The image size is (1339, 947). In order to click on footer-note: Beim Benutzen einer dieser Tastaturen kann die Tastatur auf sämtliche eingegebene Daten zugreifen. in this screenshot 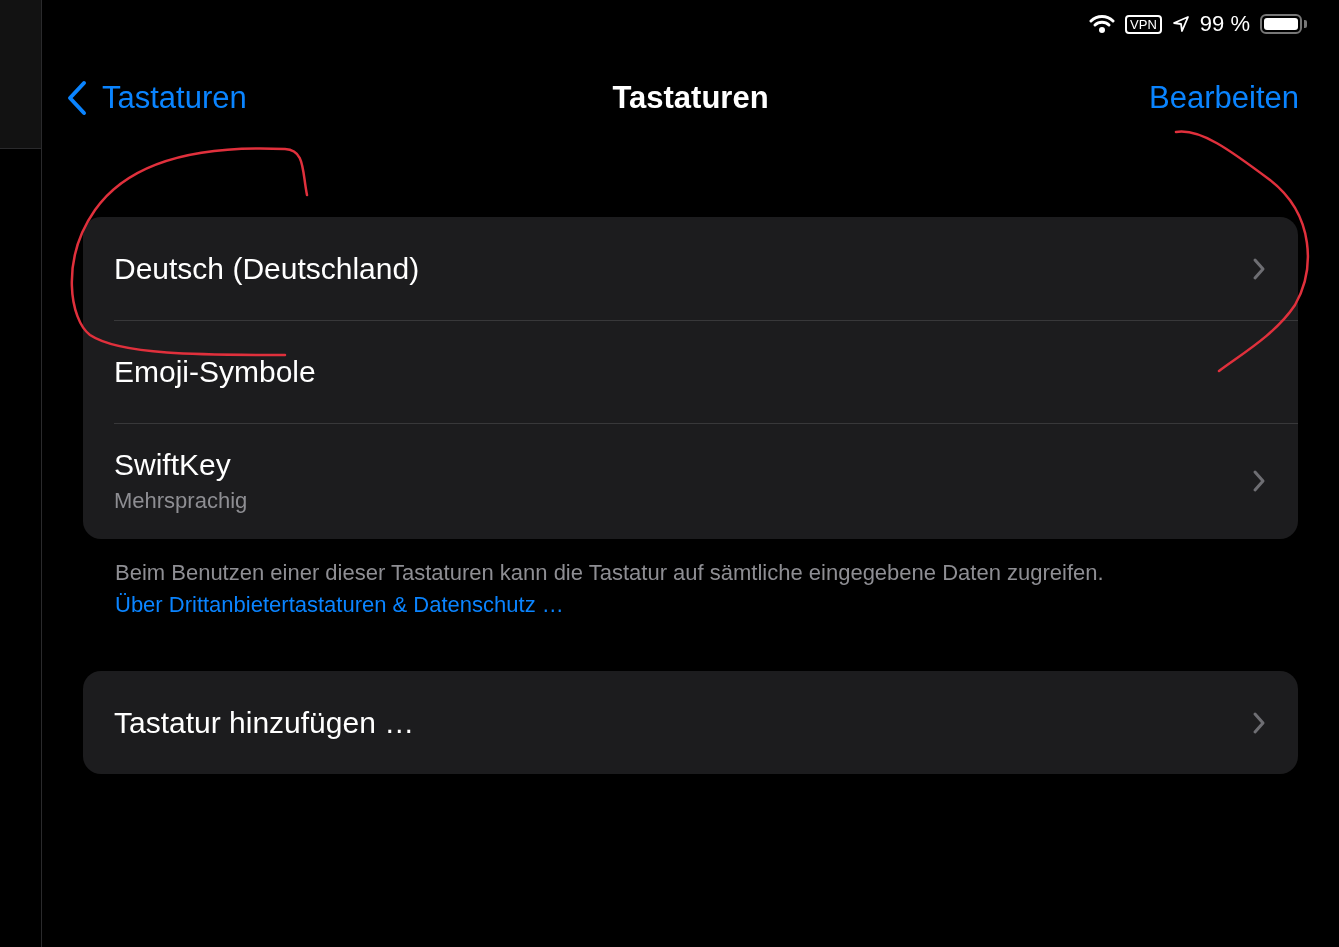, I will do `click(610, 573)`.